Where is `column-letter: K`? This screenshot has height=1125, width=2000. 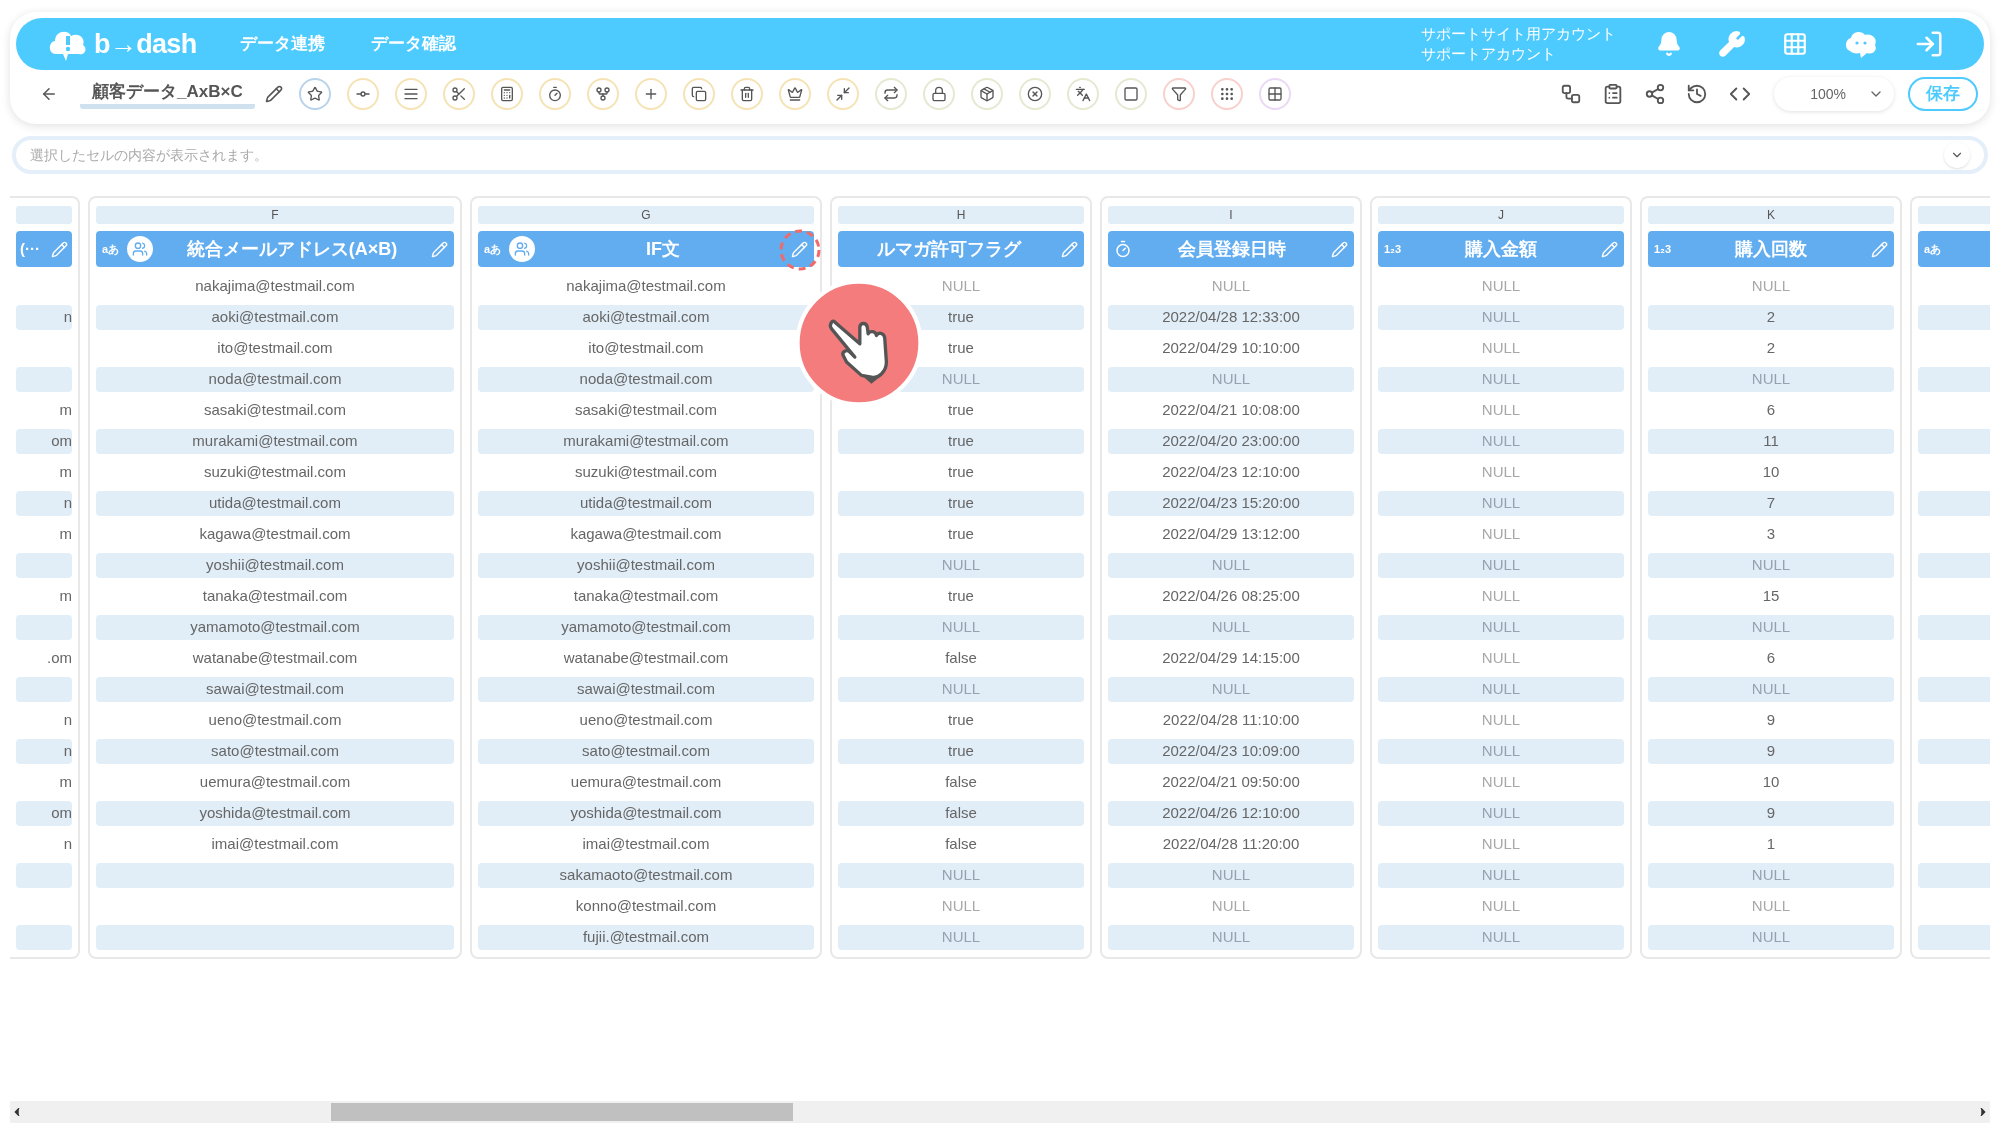
column-letter: K is located at coordinates (1771, 215).